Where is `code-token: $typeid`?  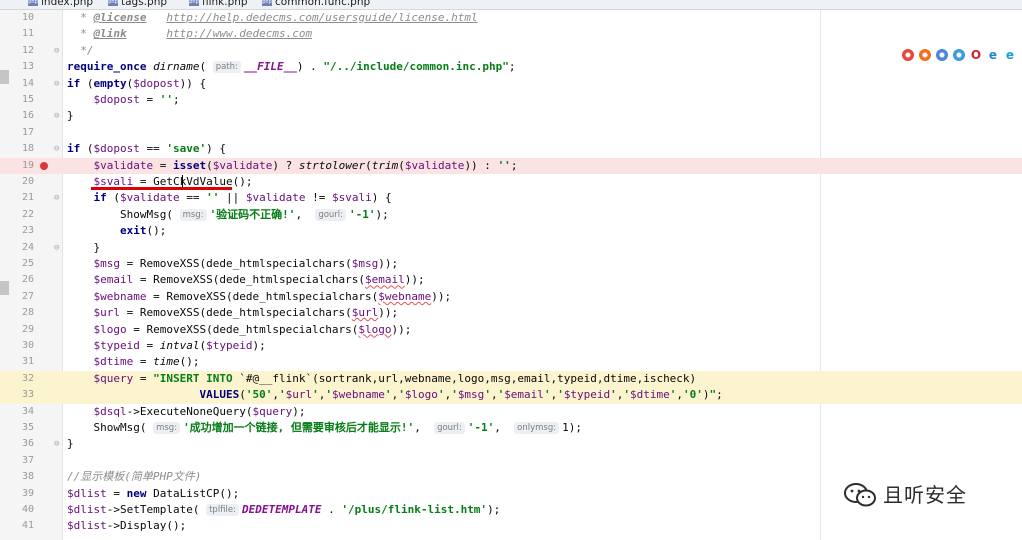 code-token: $typeid is located at coordinates (116, 345).